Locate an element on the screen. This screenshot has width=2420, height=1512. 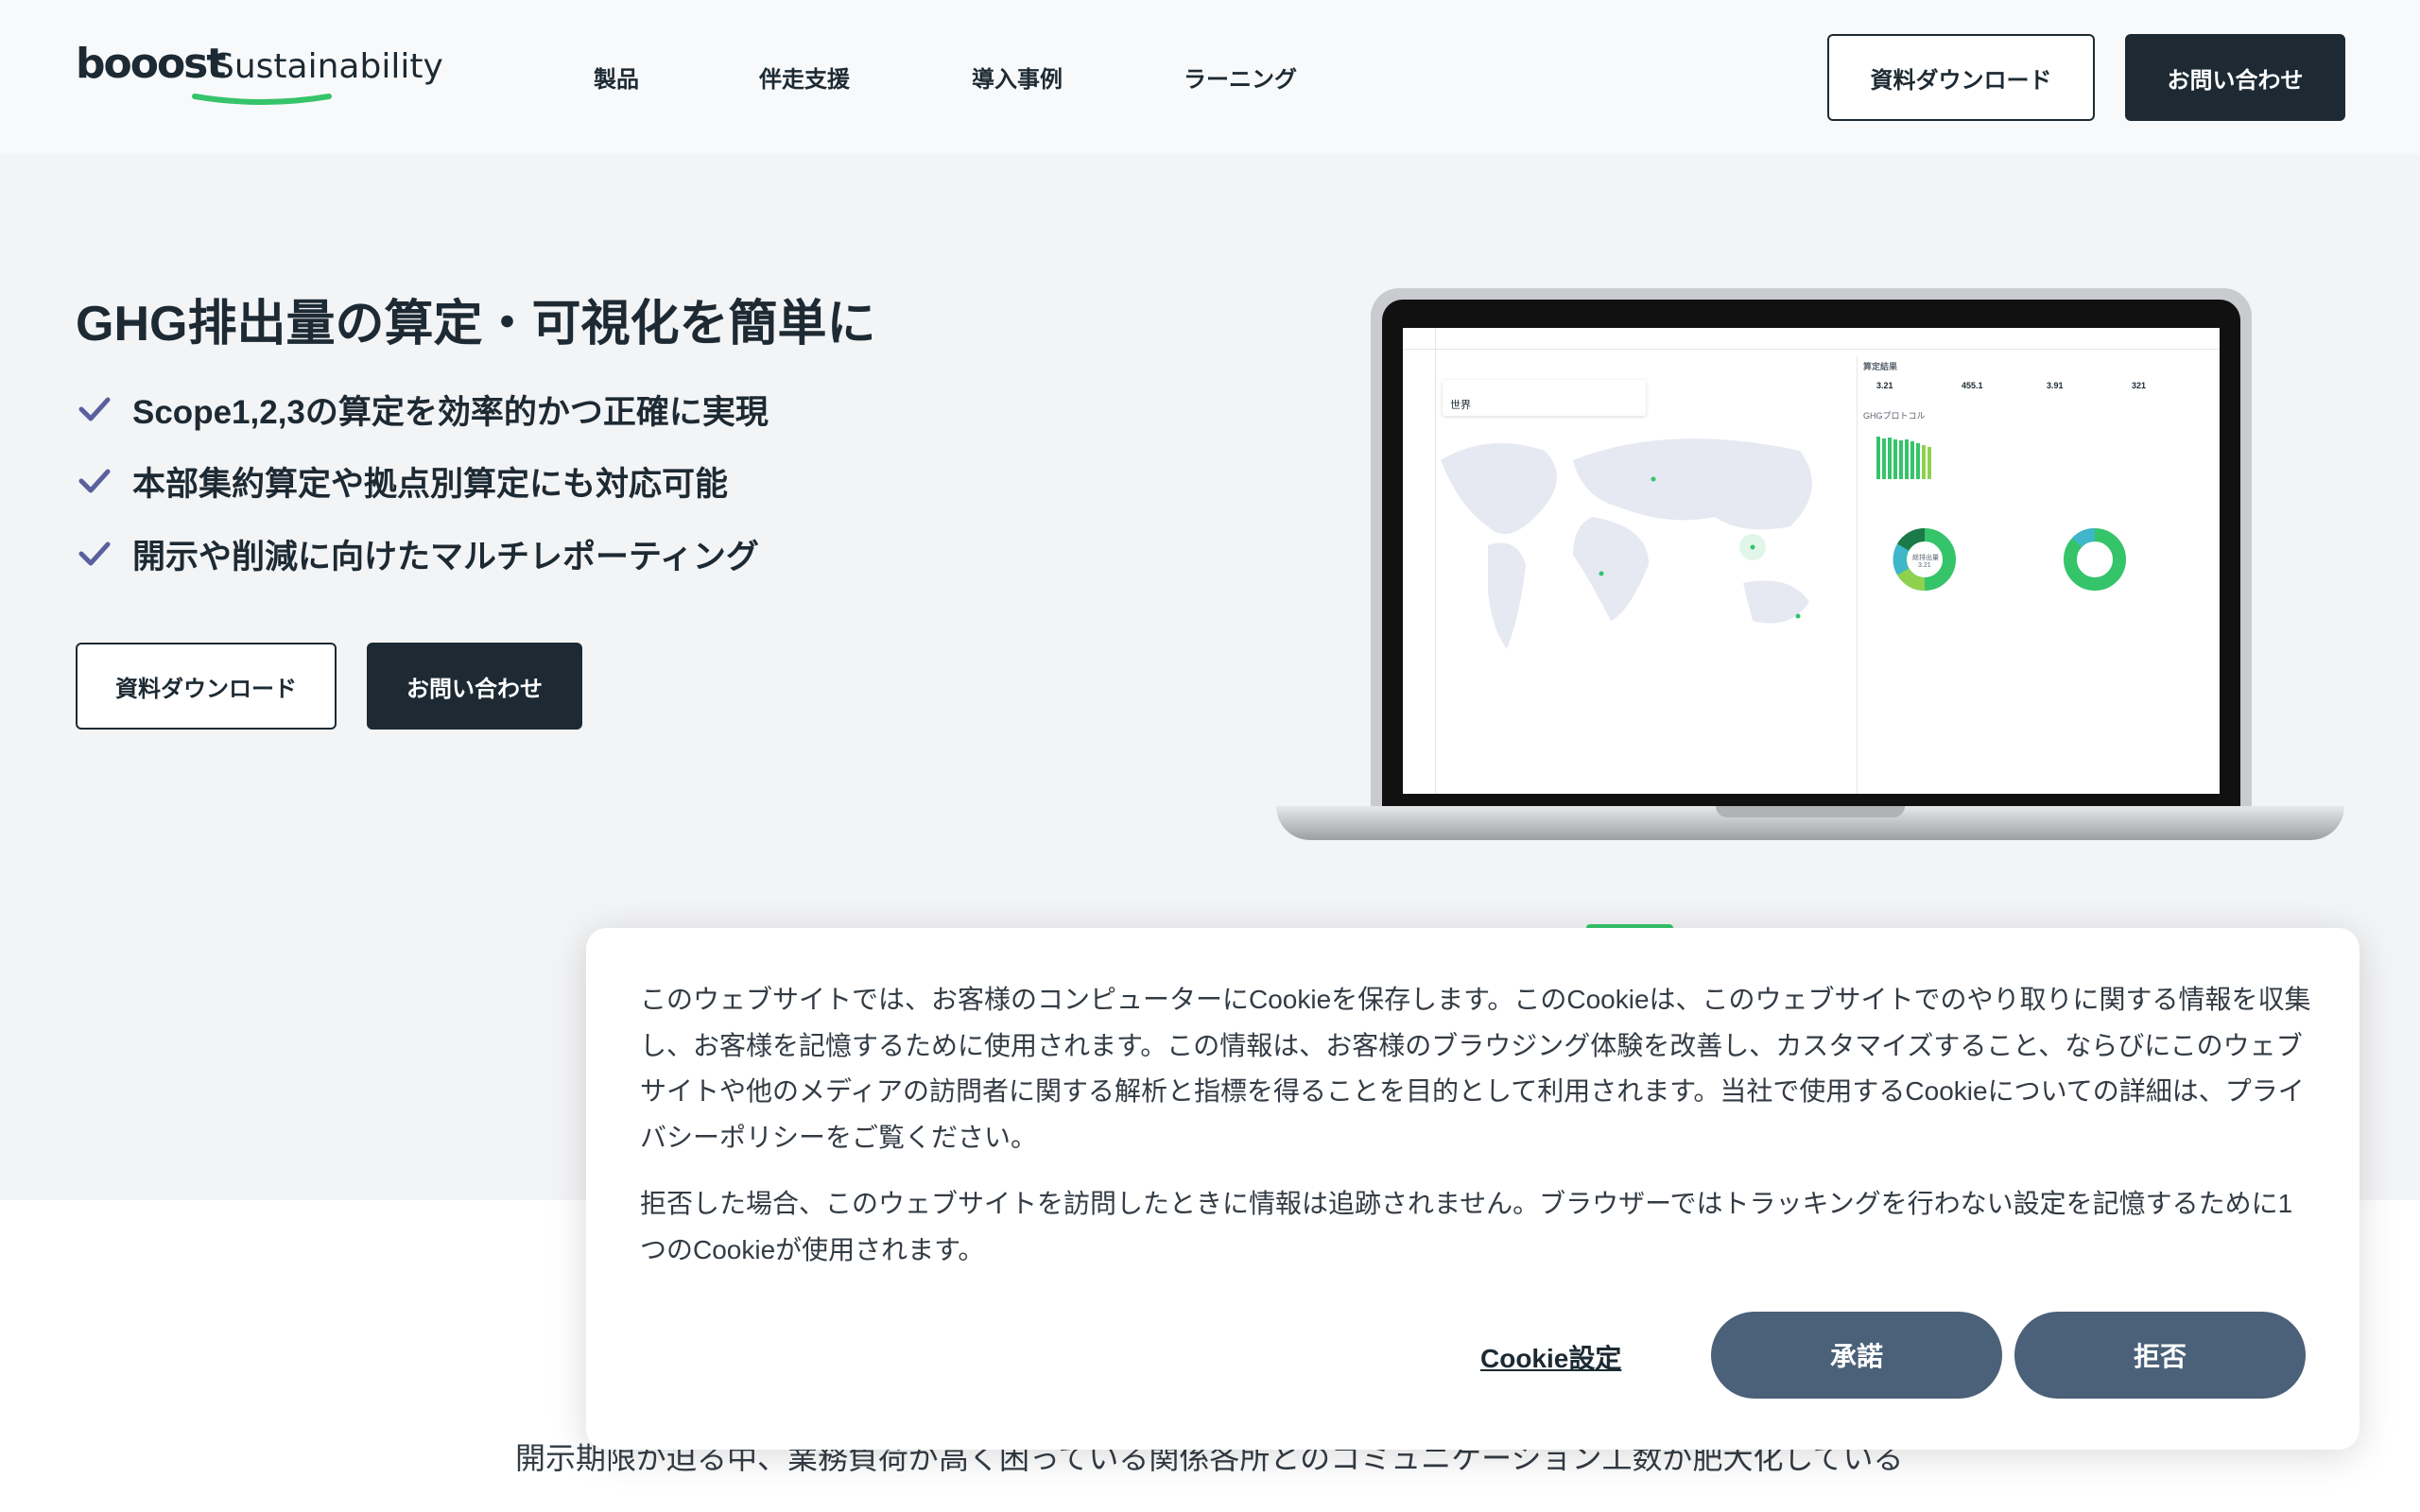
results-title: 算定結果 is located at coordinates (1880, 366).